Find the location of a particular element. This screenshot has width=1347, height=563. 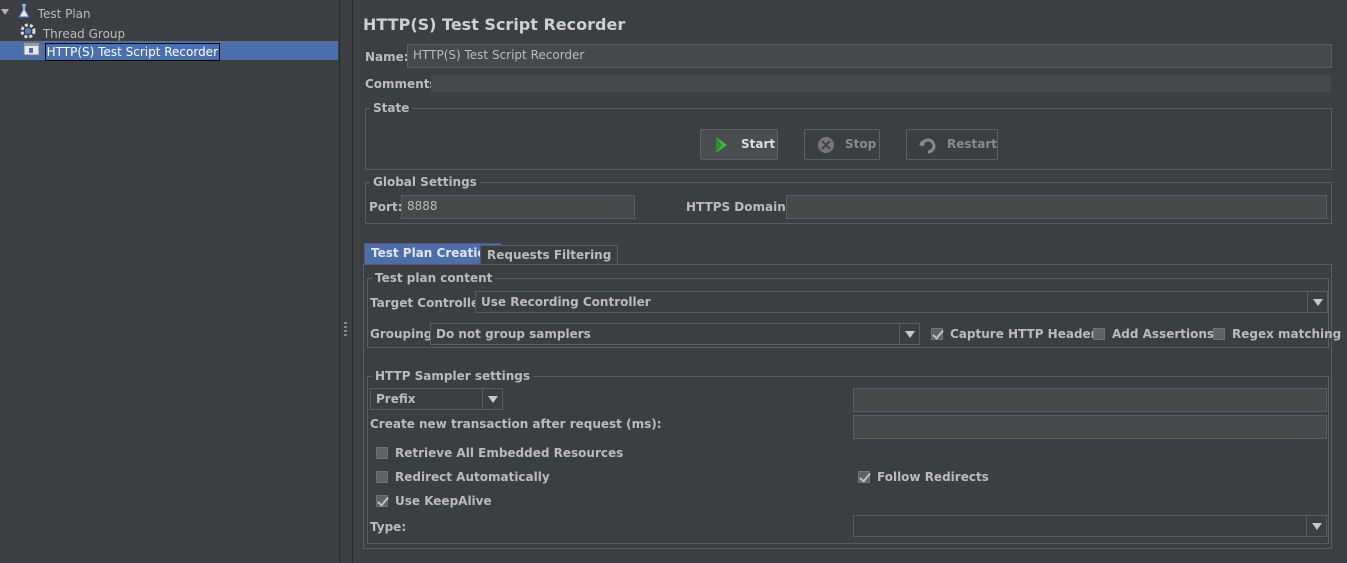

recorder-icon is located at coordinates (32, 52).